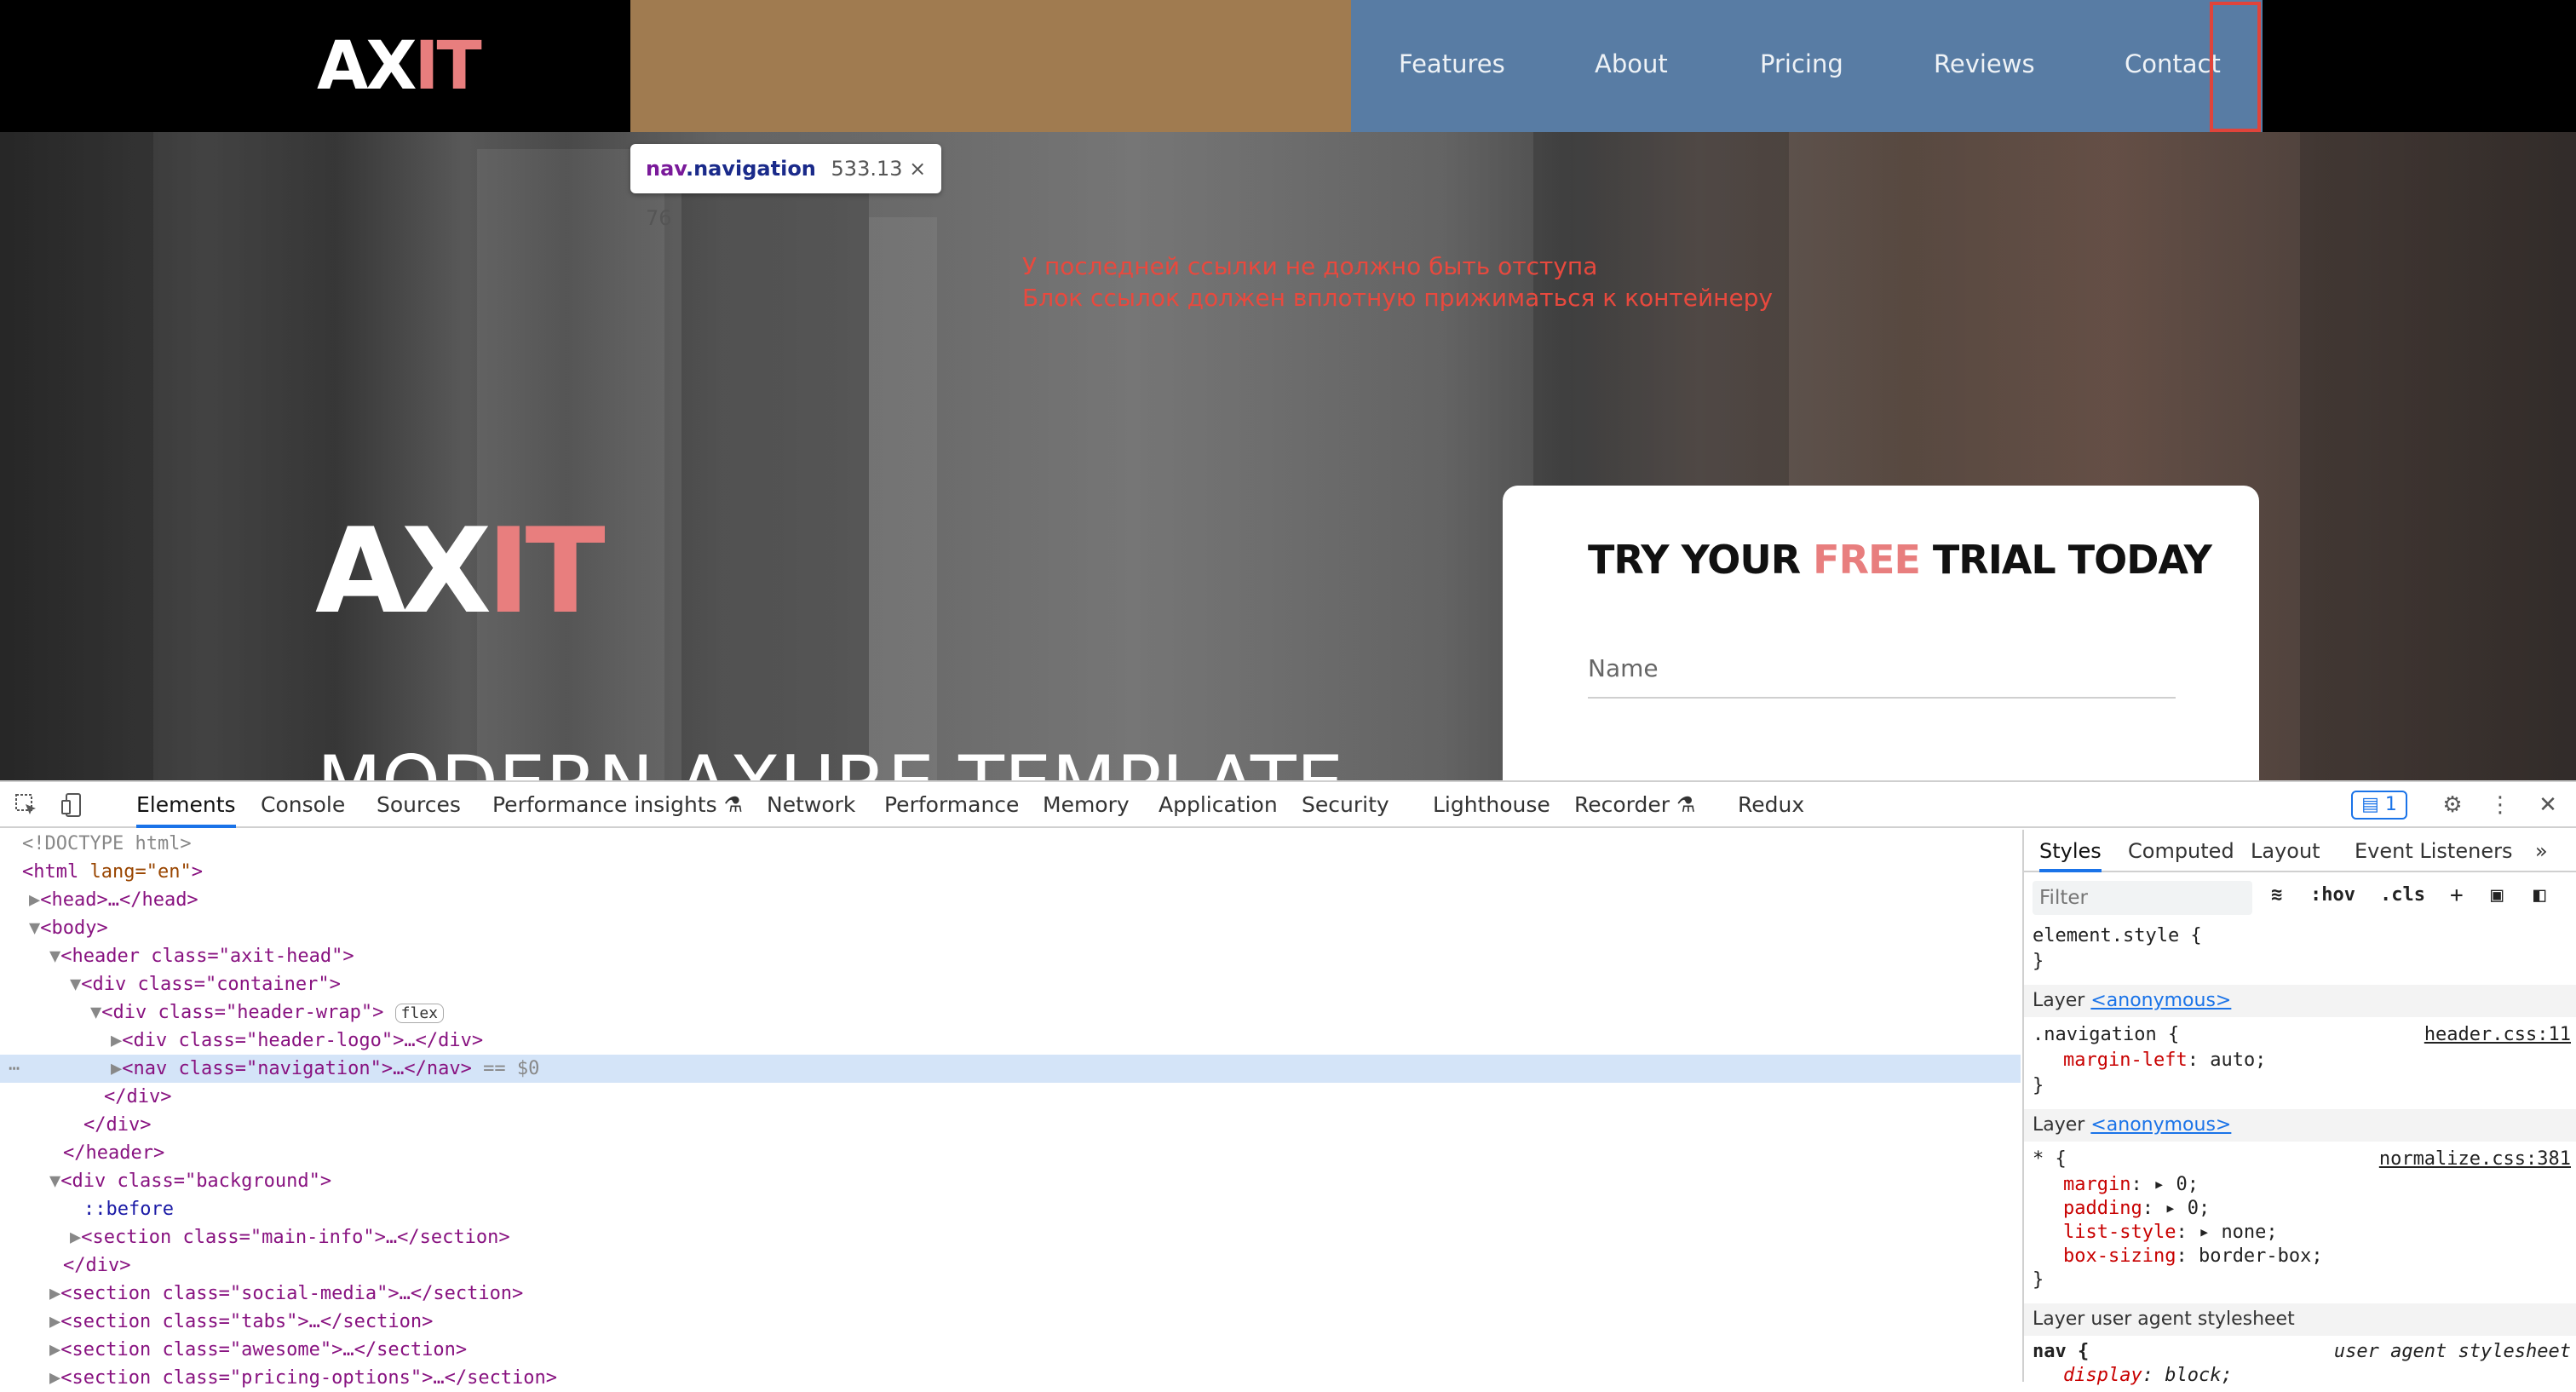 This screenshot has width=2576, height=1392. I want to click on ua-stylesheet-label: user agent stylesheet, so click(2452, 1352).